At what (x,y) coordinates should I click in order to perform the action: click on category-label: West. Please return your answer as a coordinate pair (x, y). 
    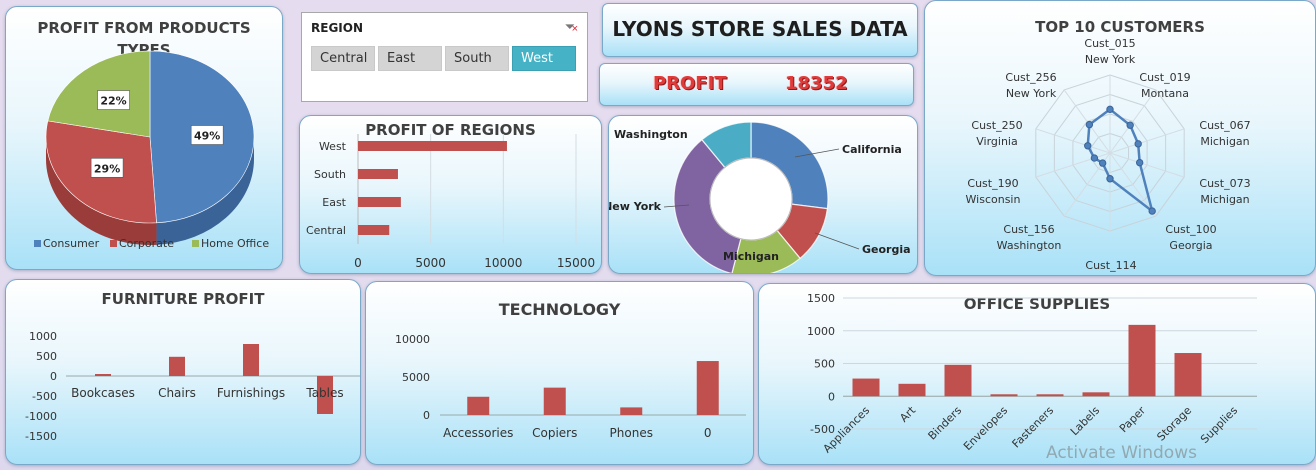
    Looking at the image, I should click on (333, 146).